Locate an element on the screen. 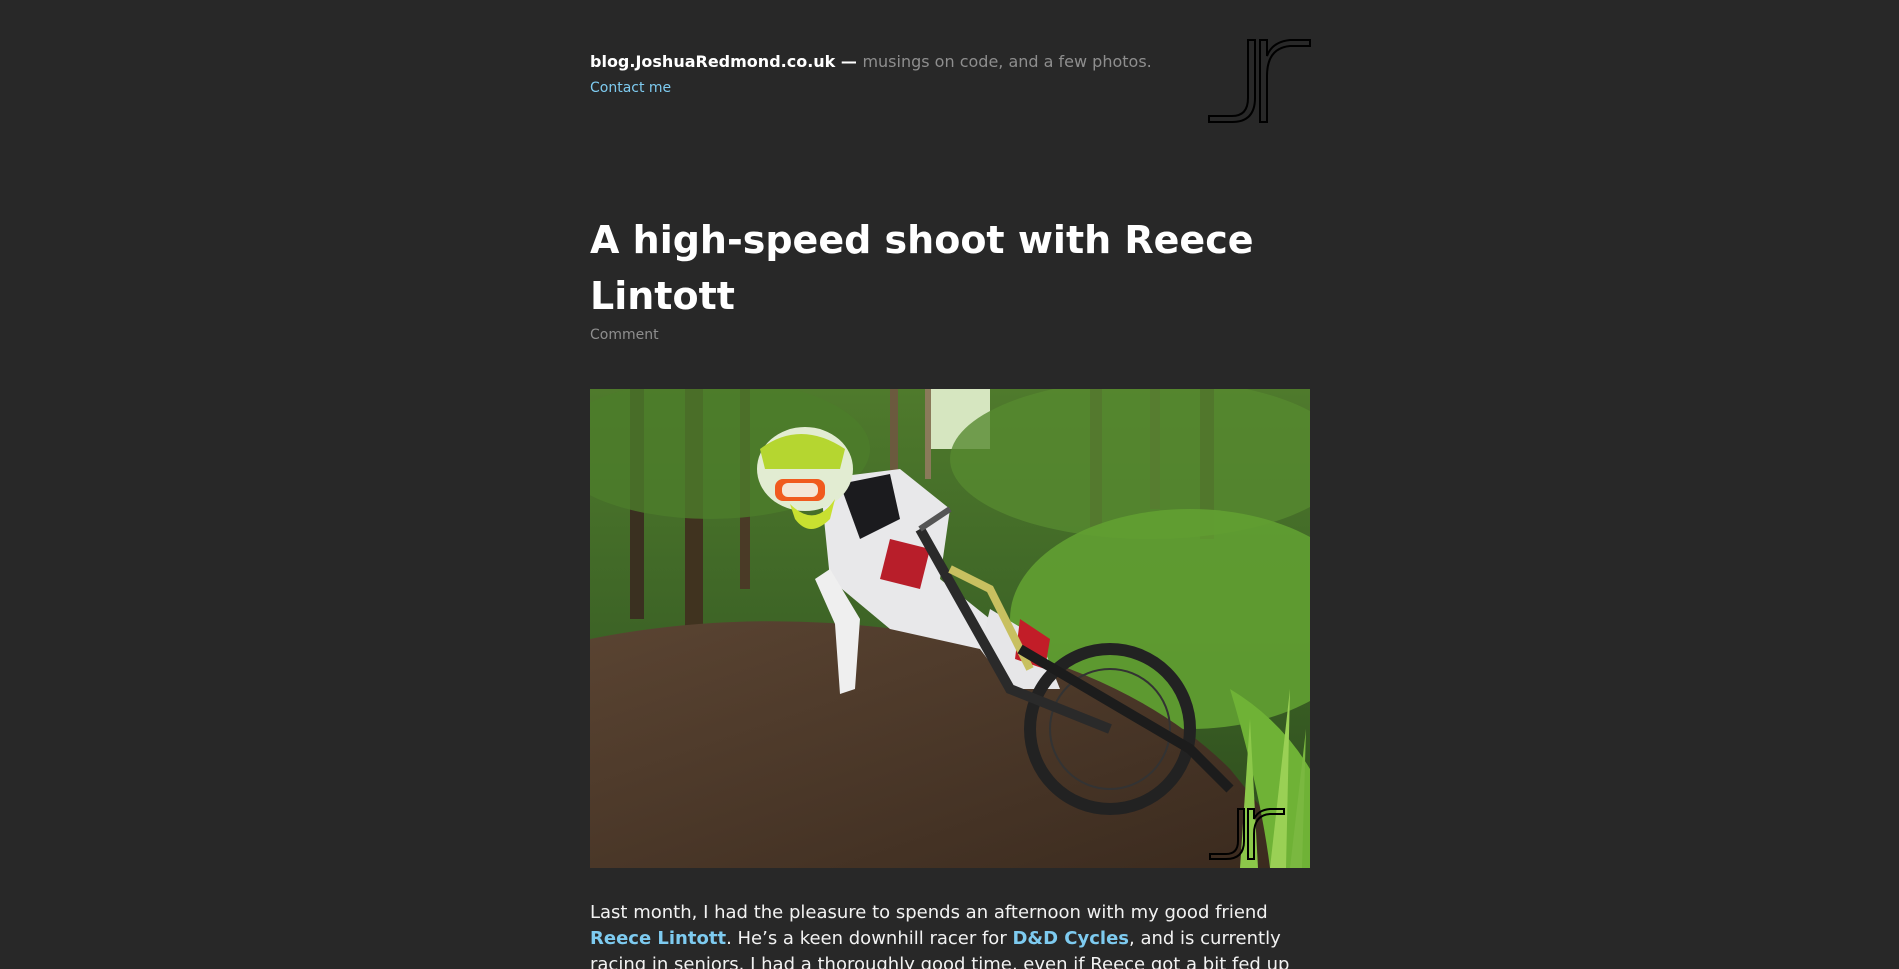 The height and width of the screenshot is (969, 1899). contact-me-link: Contact me is located at coordinates (630, 88).